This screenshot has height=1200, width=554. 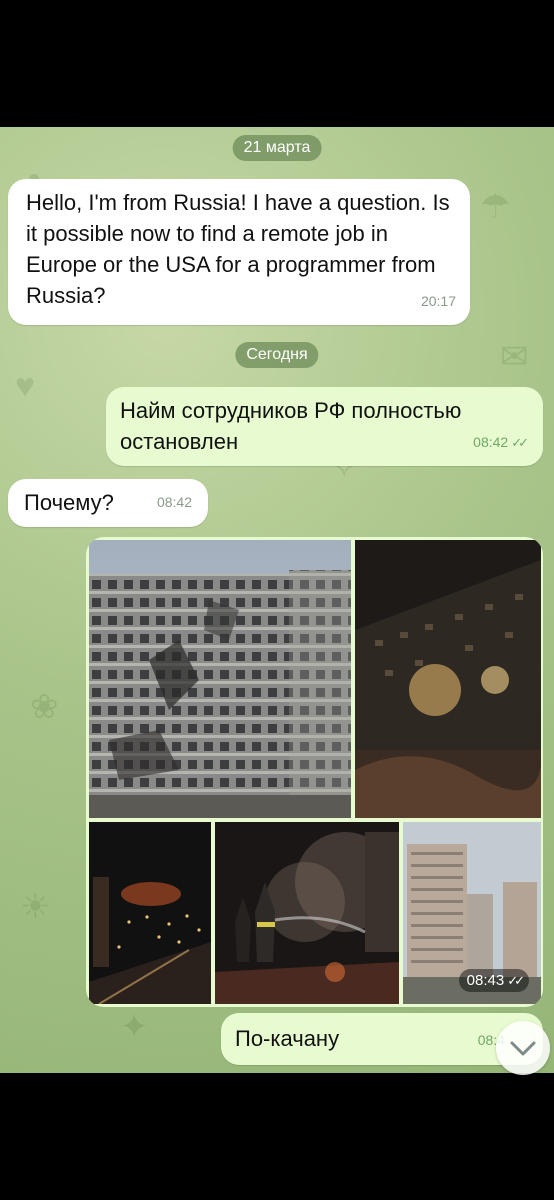 What do you see at coordinates (35, 907) in the screenshot?
I see `wallpaper-doodle-icon: ☀` at bounding box center [35, 907].